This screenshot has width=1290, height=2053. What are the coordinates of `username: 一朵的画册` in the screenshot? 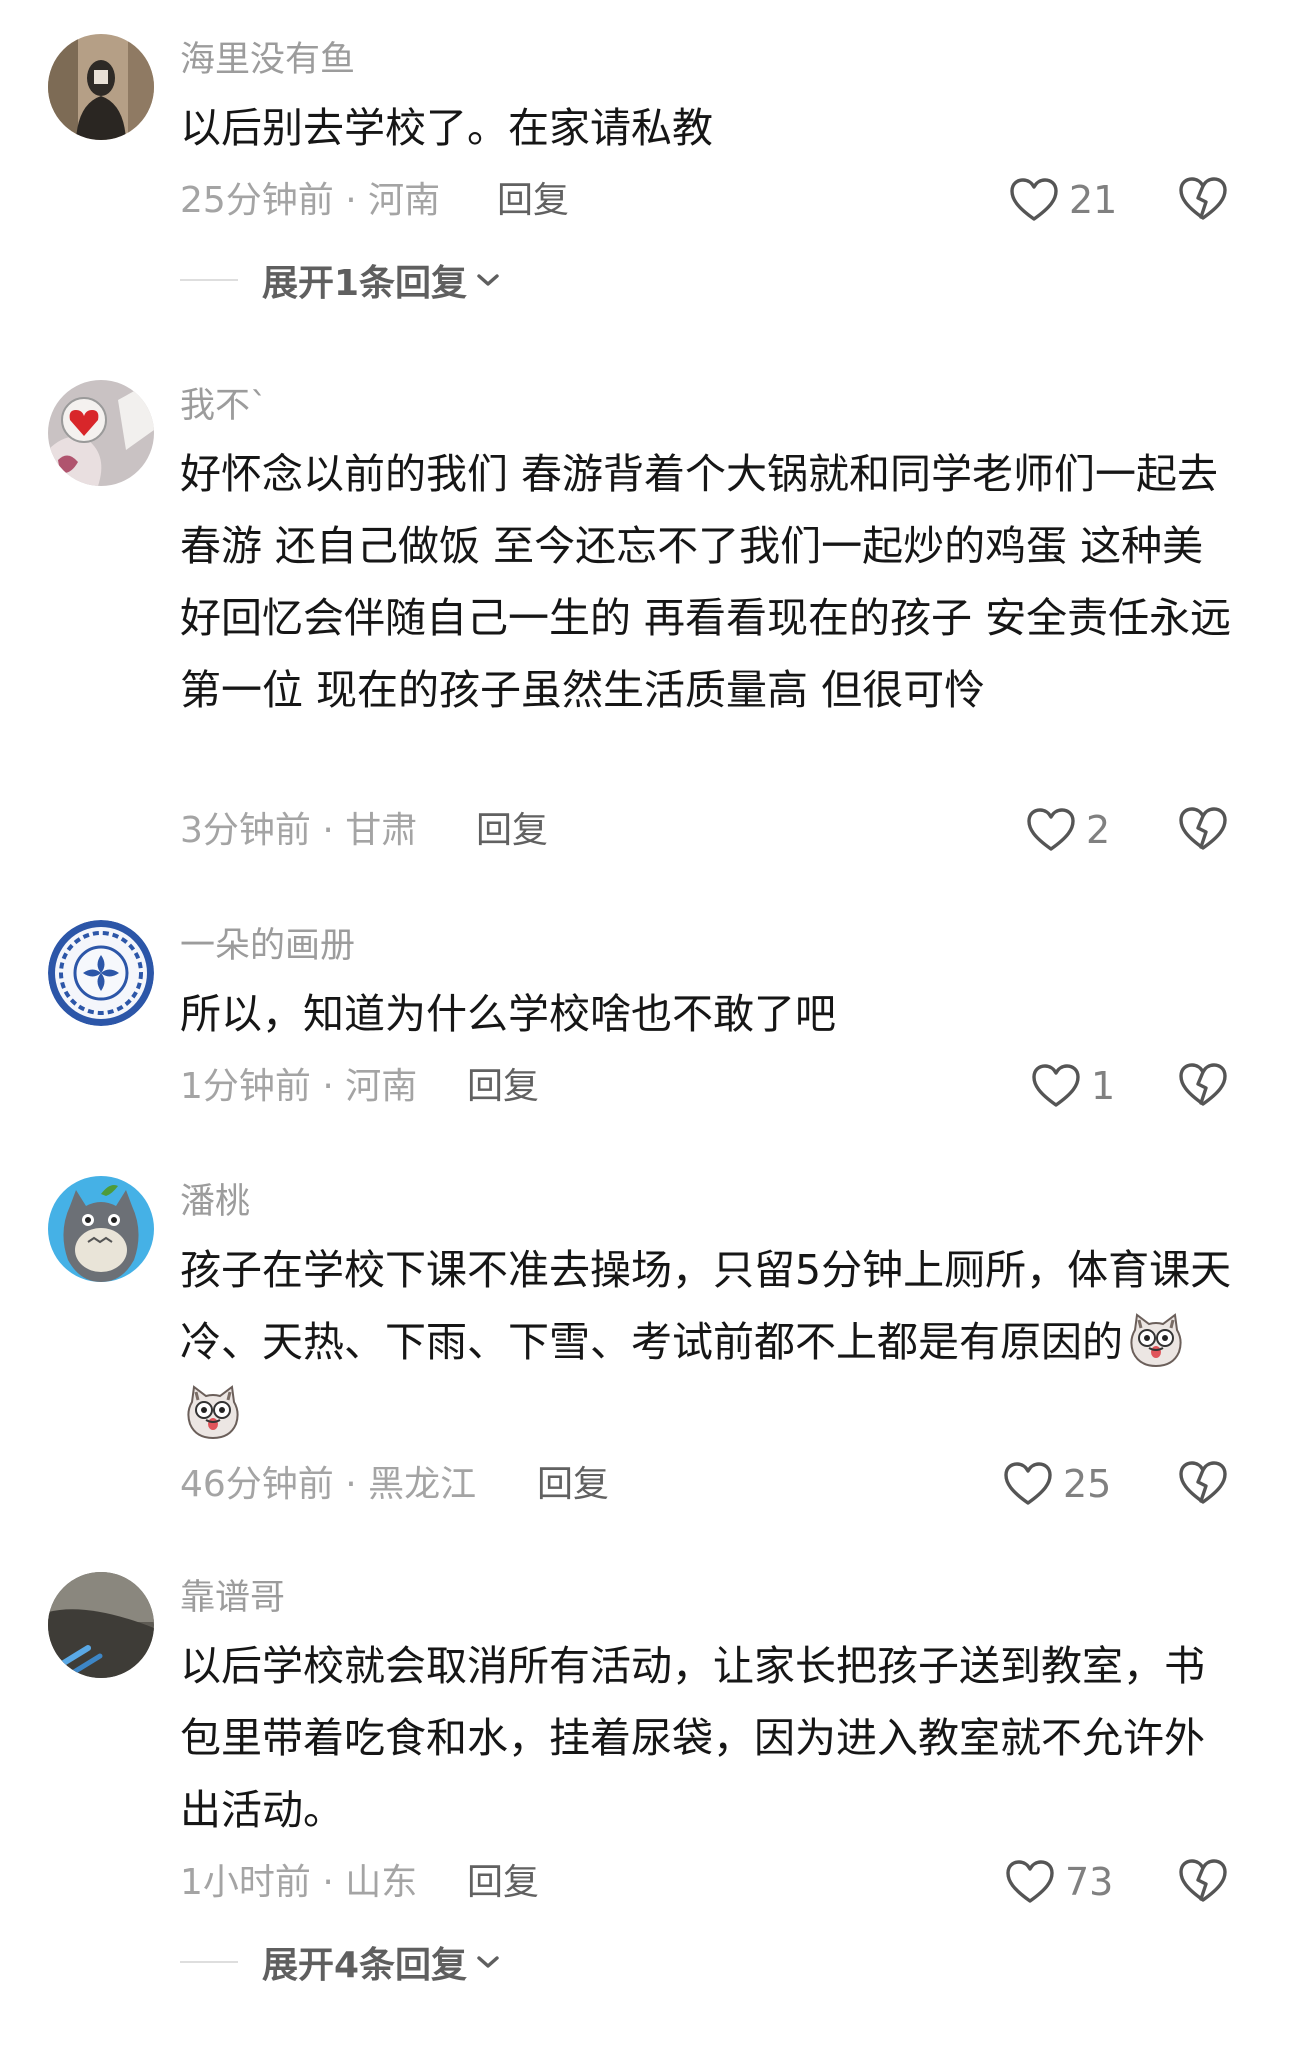 It's located at (267, 946).